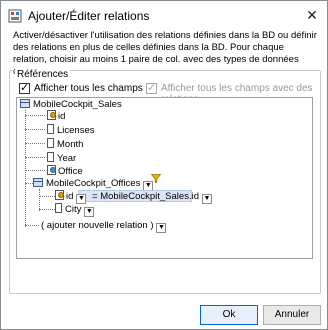  I want to click on foreign-key-icon, so click(51, 170).